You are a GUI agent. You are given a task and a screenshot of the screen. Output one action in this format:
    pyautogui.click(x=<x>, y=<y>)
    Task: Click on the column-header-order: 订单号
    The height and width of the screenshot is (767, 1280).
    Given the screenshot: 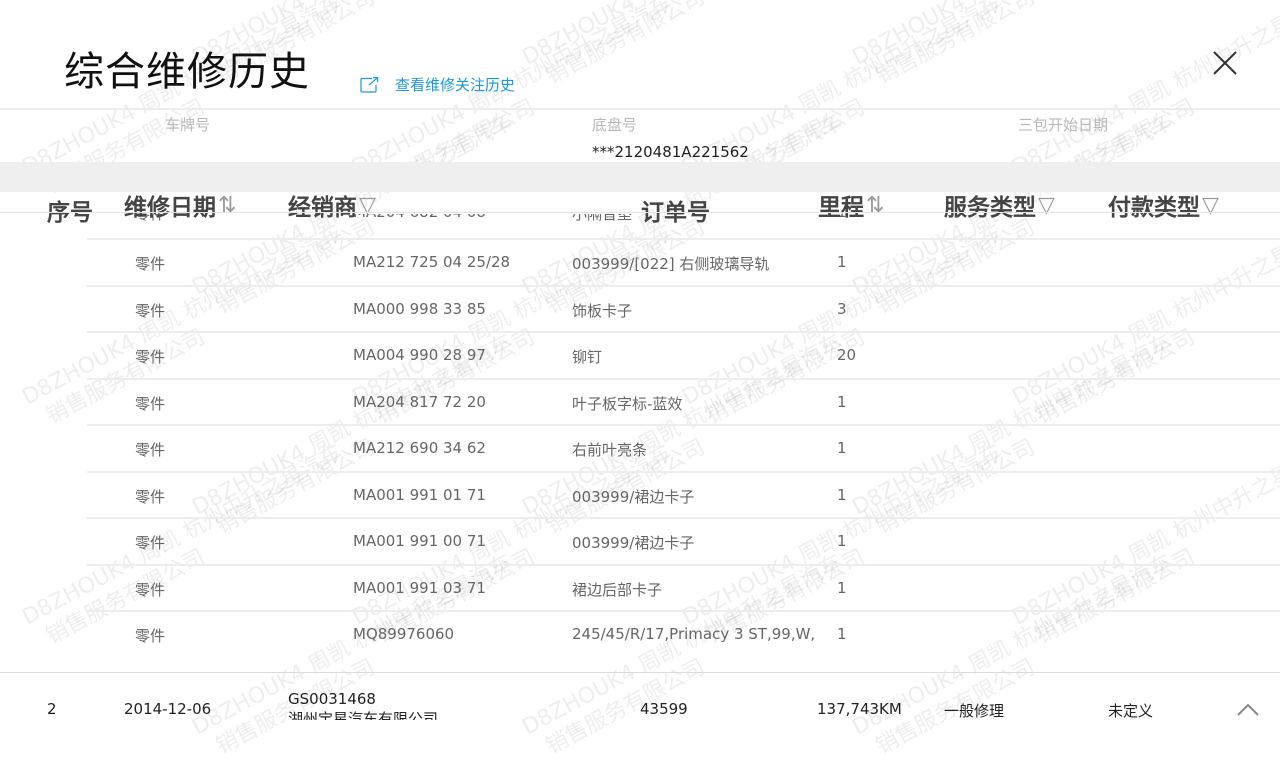 What is the action you would take?
    pyautogui.click(x=675, y=213)
    